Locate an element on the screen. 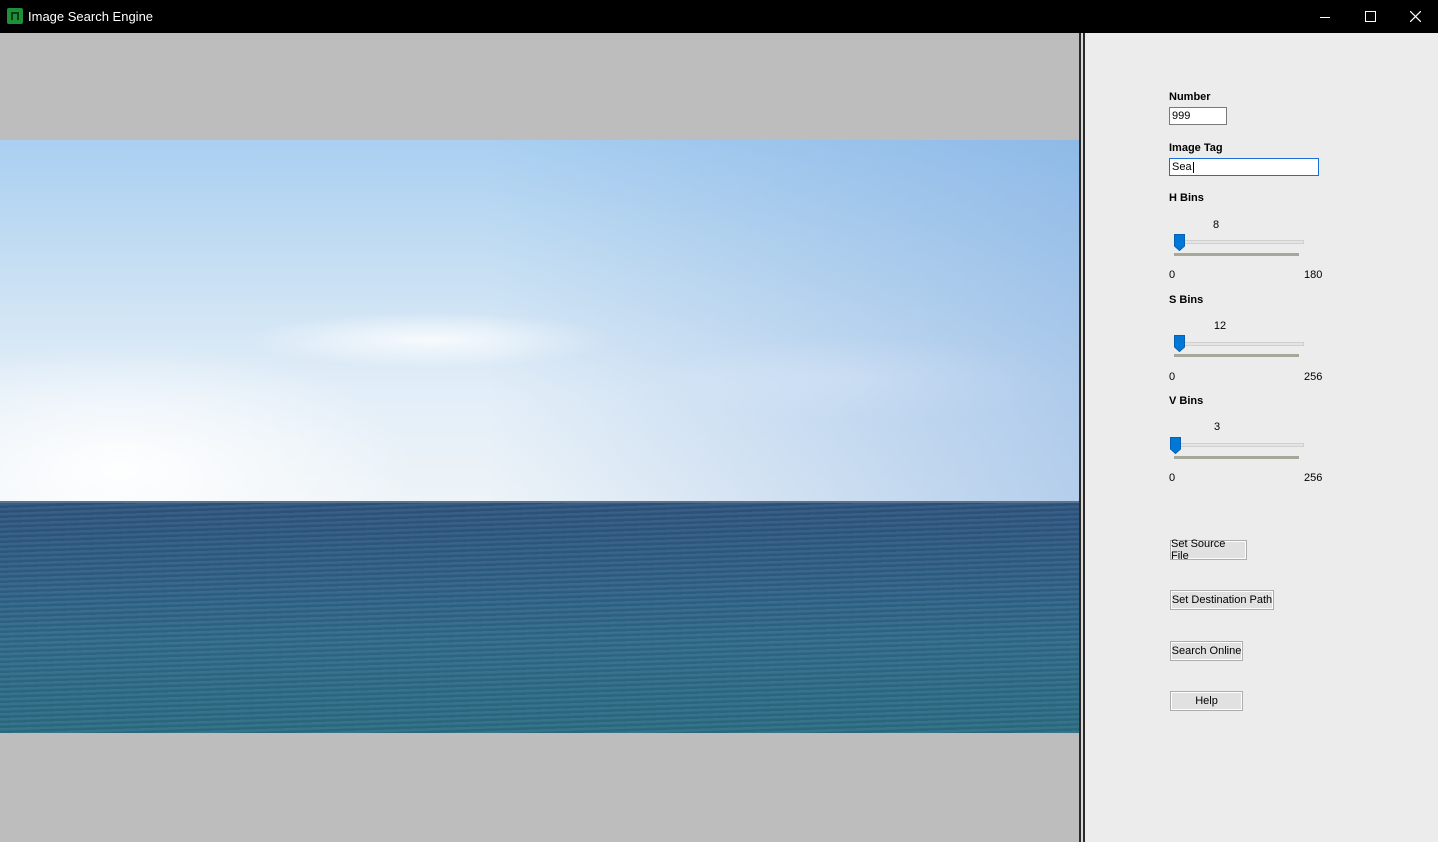 This screenshot has width=1438, height=842. number-field is located at coordinates (1198, 116).